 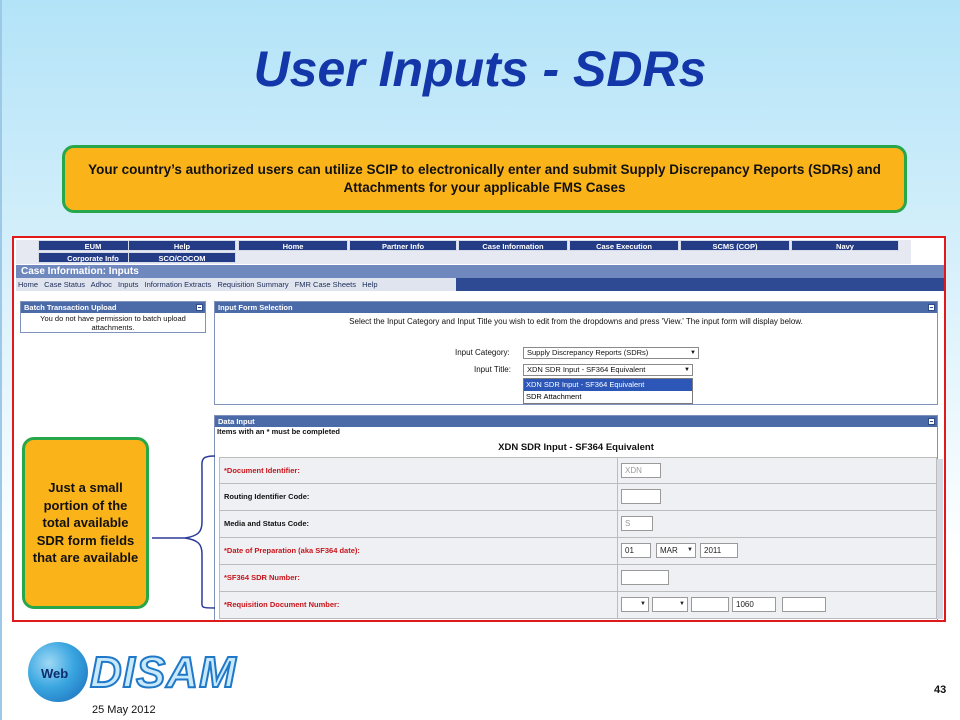 I want to click on media-status-input: S, so click(x=637, y=523).